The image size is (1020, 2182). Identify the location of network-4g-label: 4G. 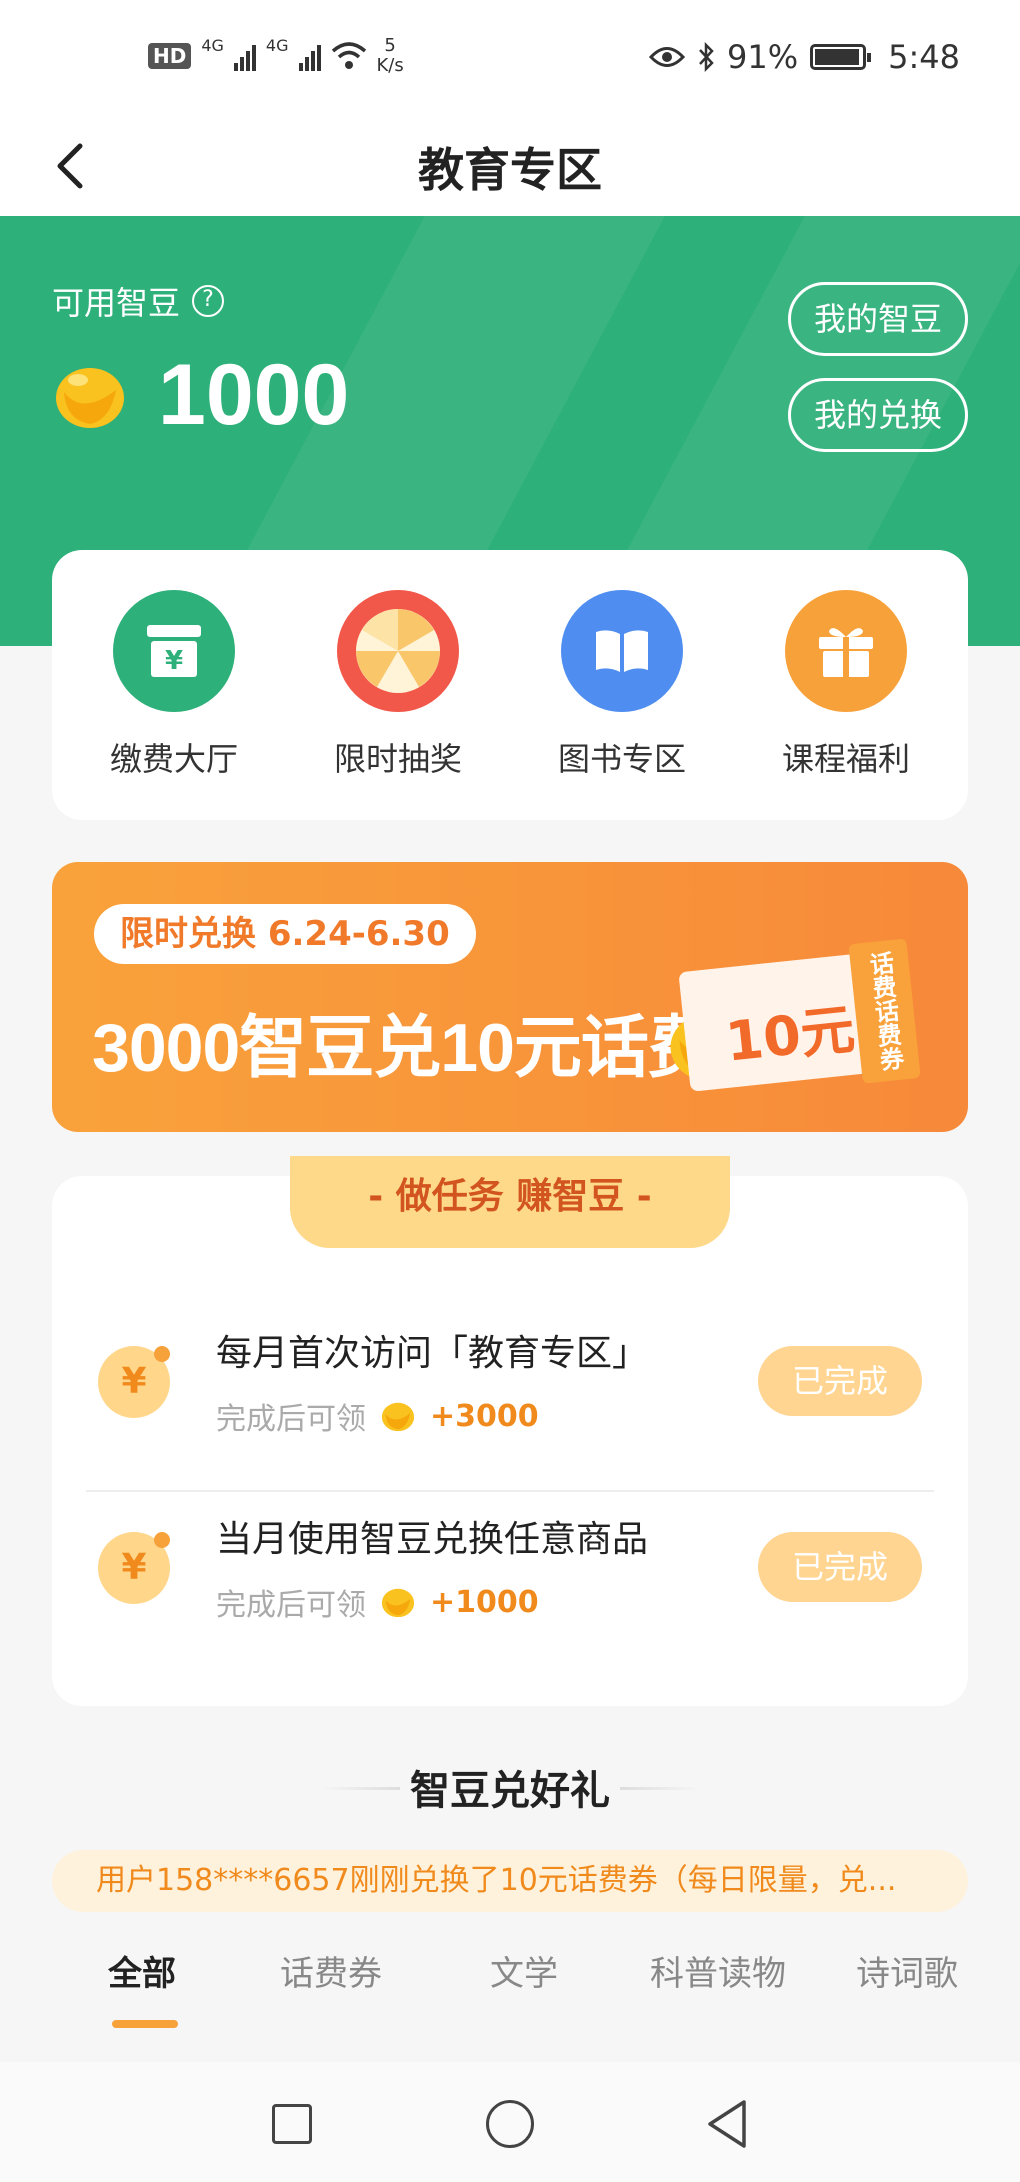
(212, 45).